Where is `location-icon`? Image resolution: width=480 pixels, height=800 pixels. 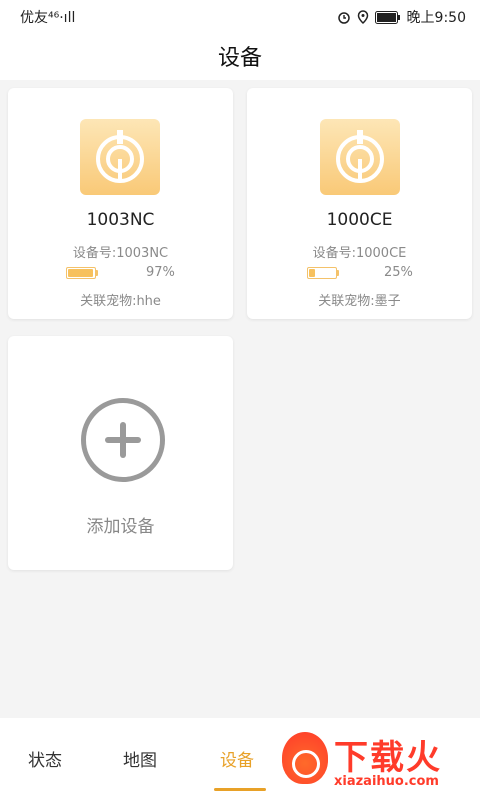
location-icon is located at coordinates (362, 17).